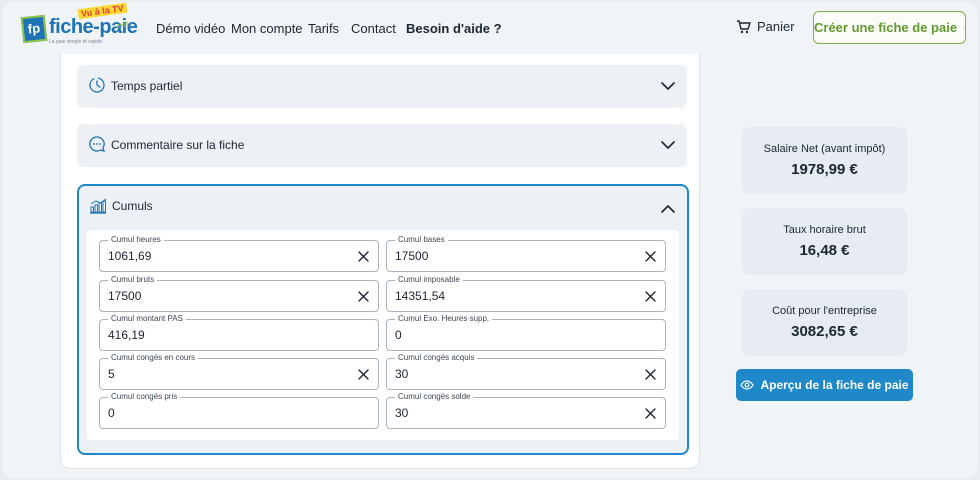  I want to click on summary-label: Taux horaire brut, so click(824, 230).